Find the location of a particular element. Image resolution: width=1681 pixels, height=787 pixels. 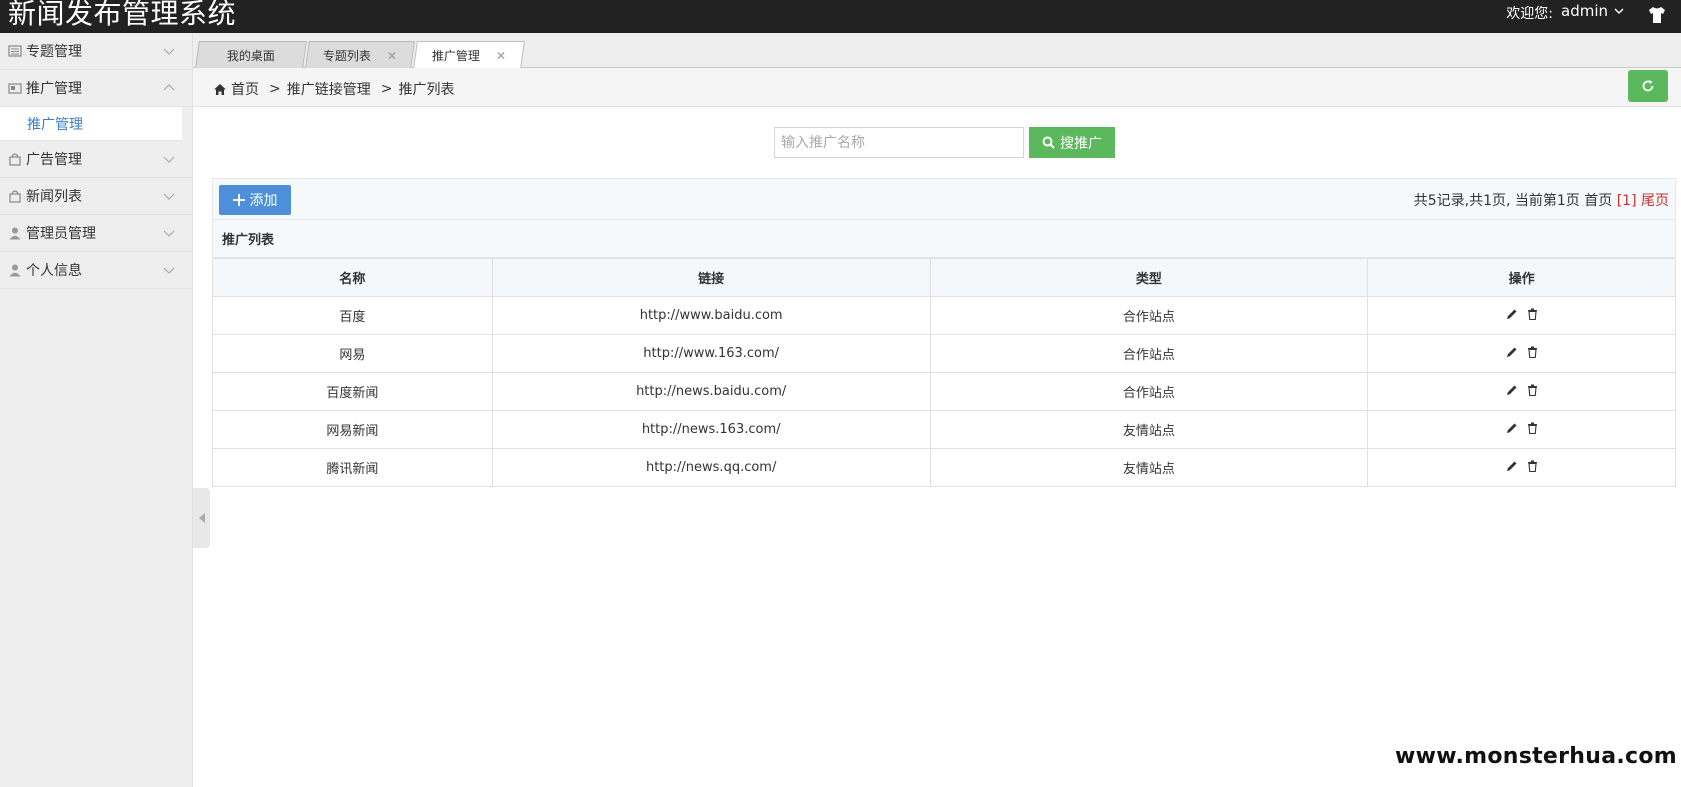

sidebar-item-label: 广告管理 is located at coordinates (54, 160).